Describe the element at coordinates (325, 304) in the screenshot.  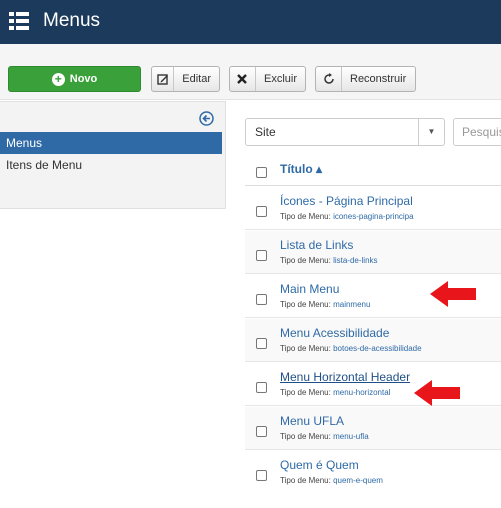
I see `menu-type: Tipo de Menu: mainmenu` at that location.